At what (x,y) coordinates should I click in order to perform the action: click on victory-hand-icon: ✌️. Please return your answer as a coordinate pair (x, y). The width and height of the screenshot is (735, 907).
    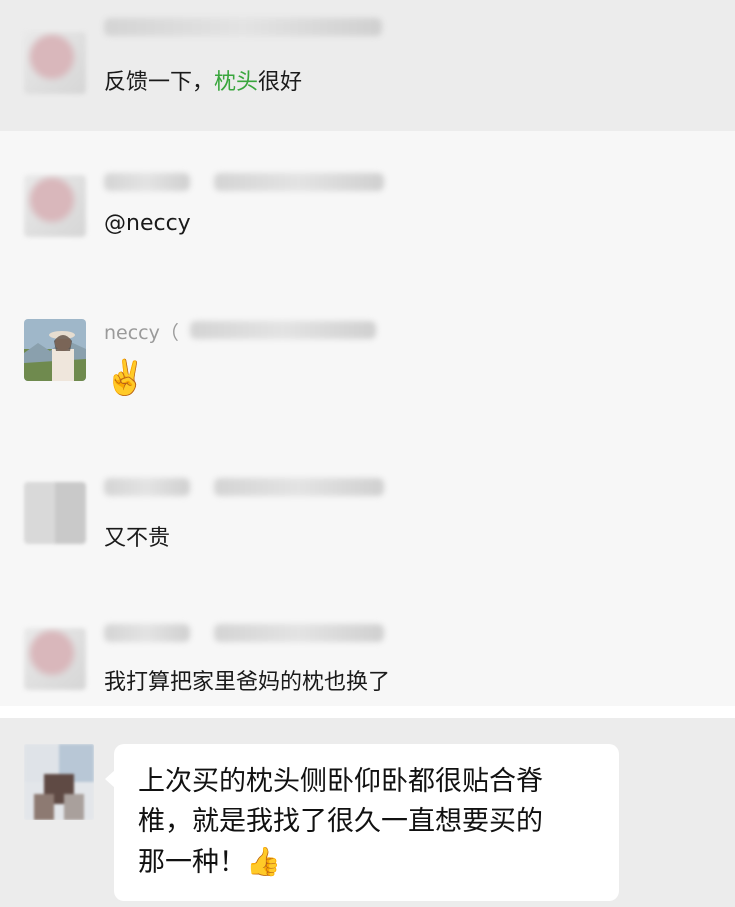
    Looking at the image, I should click on (125, 378).